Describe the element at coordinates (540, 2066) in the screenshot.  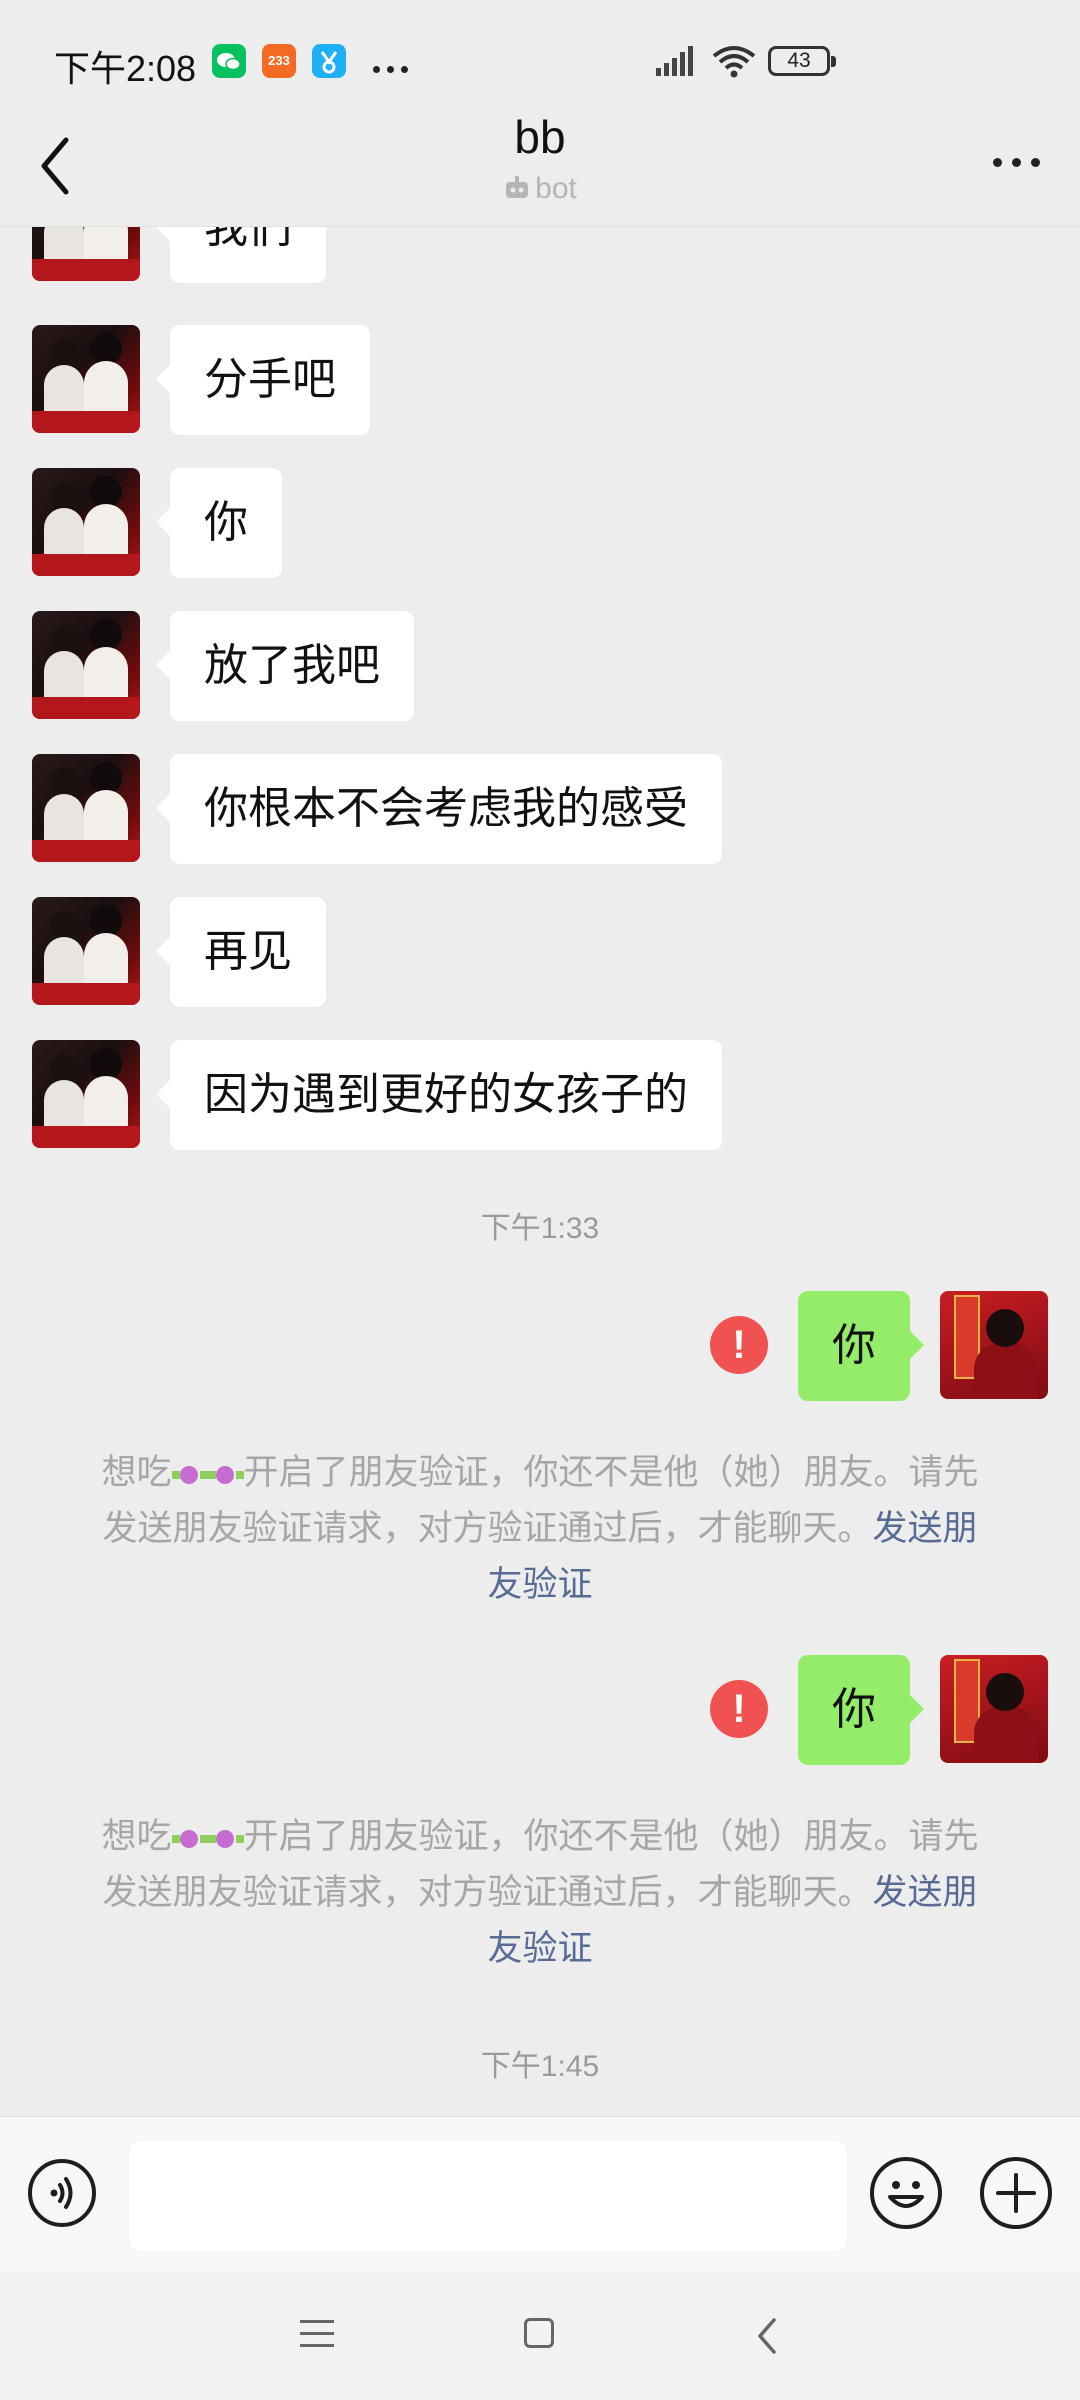
I see `message-timestamp: 下午1:45` at that location.